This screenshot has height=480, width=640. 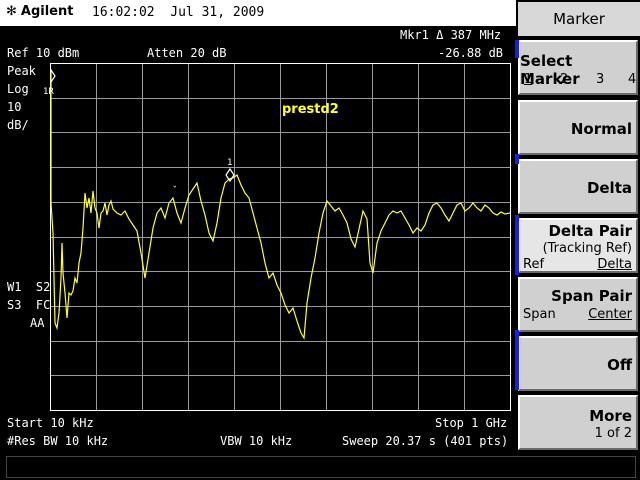 I want to click on scale-value: 10, so click(x=14, y=107).